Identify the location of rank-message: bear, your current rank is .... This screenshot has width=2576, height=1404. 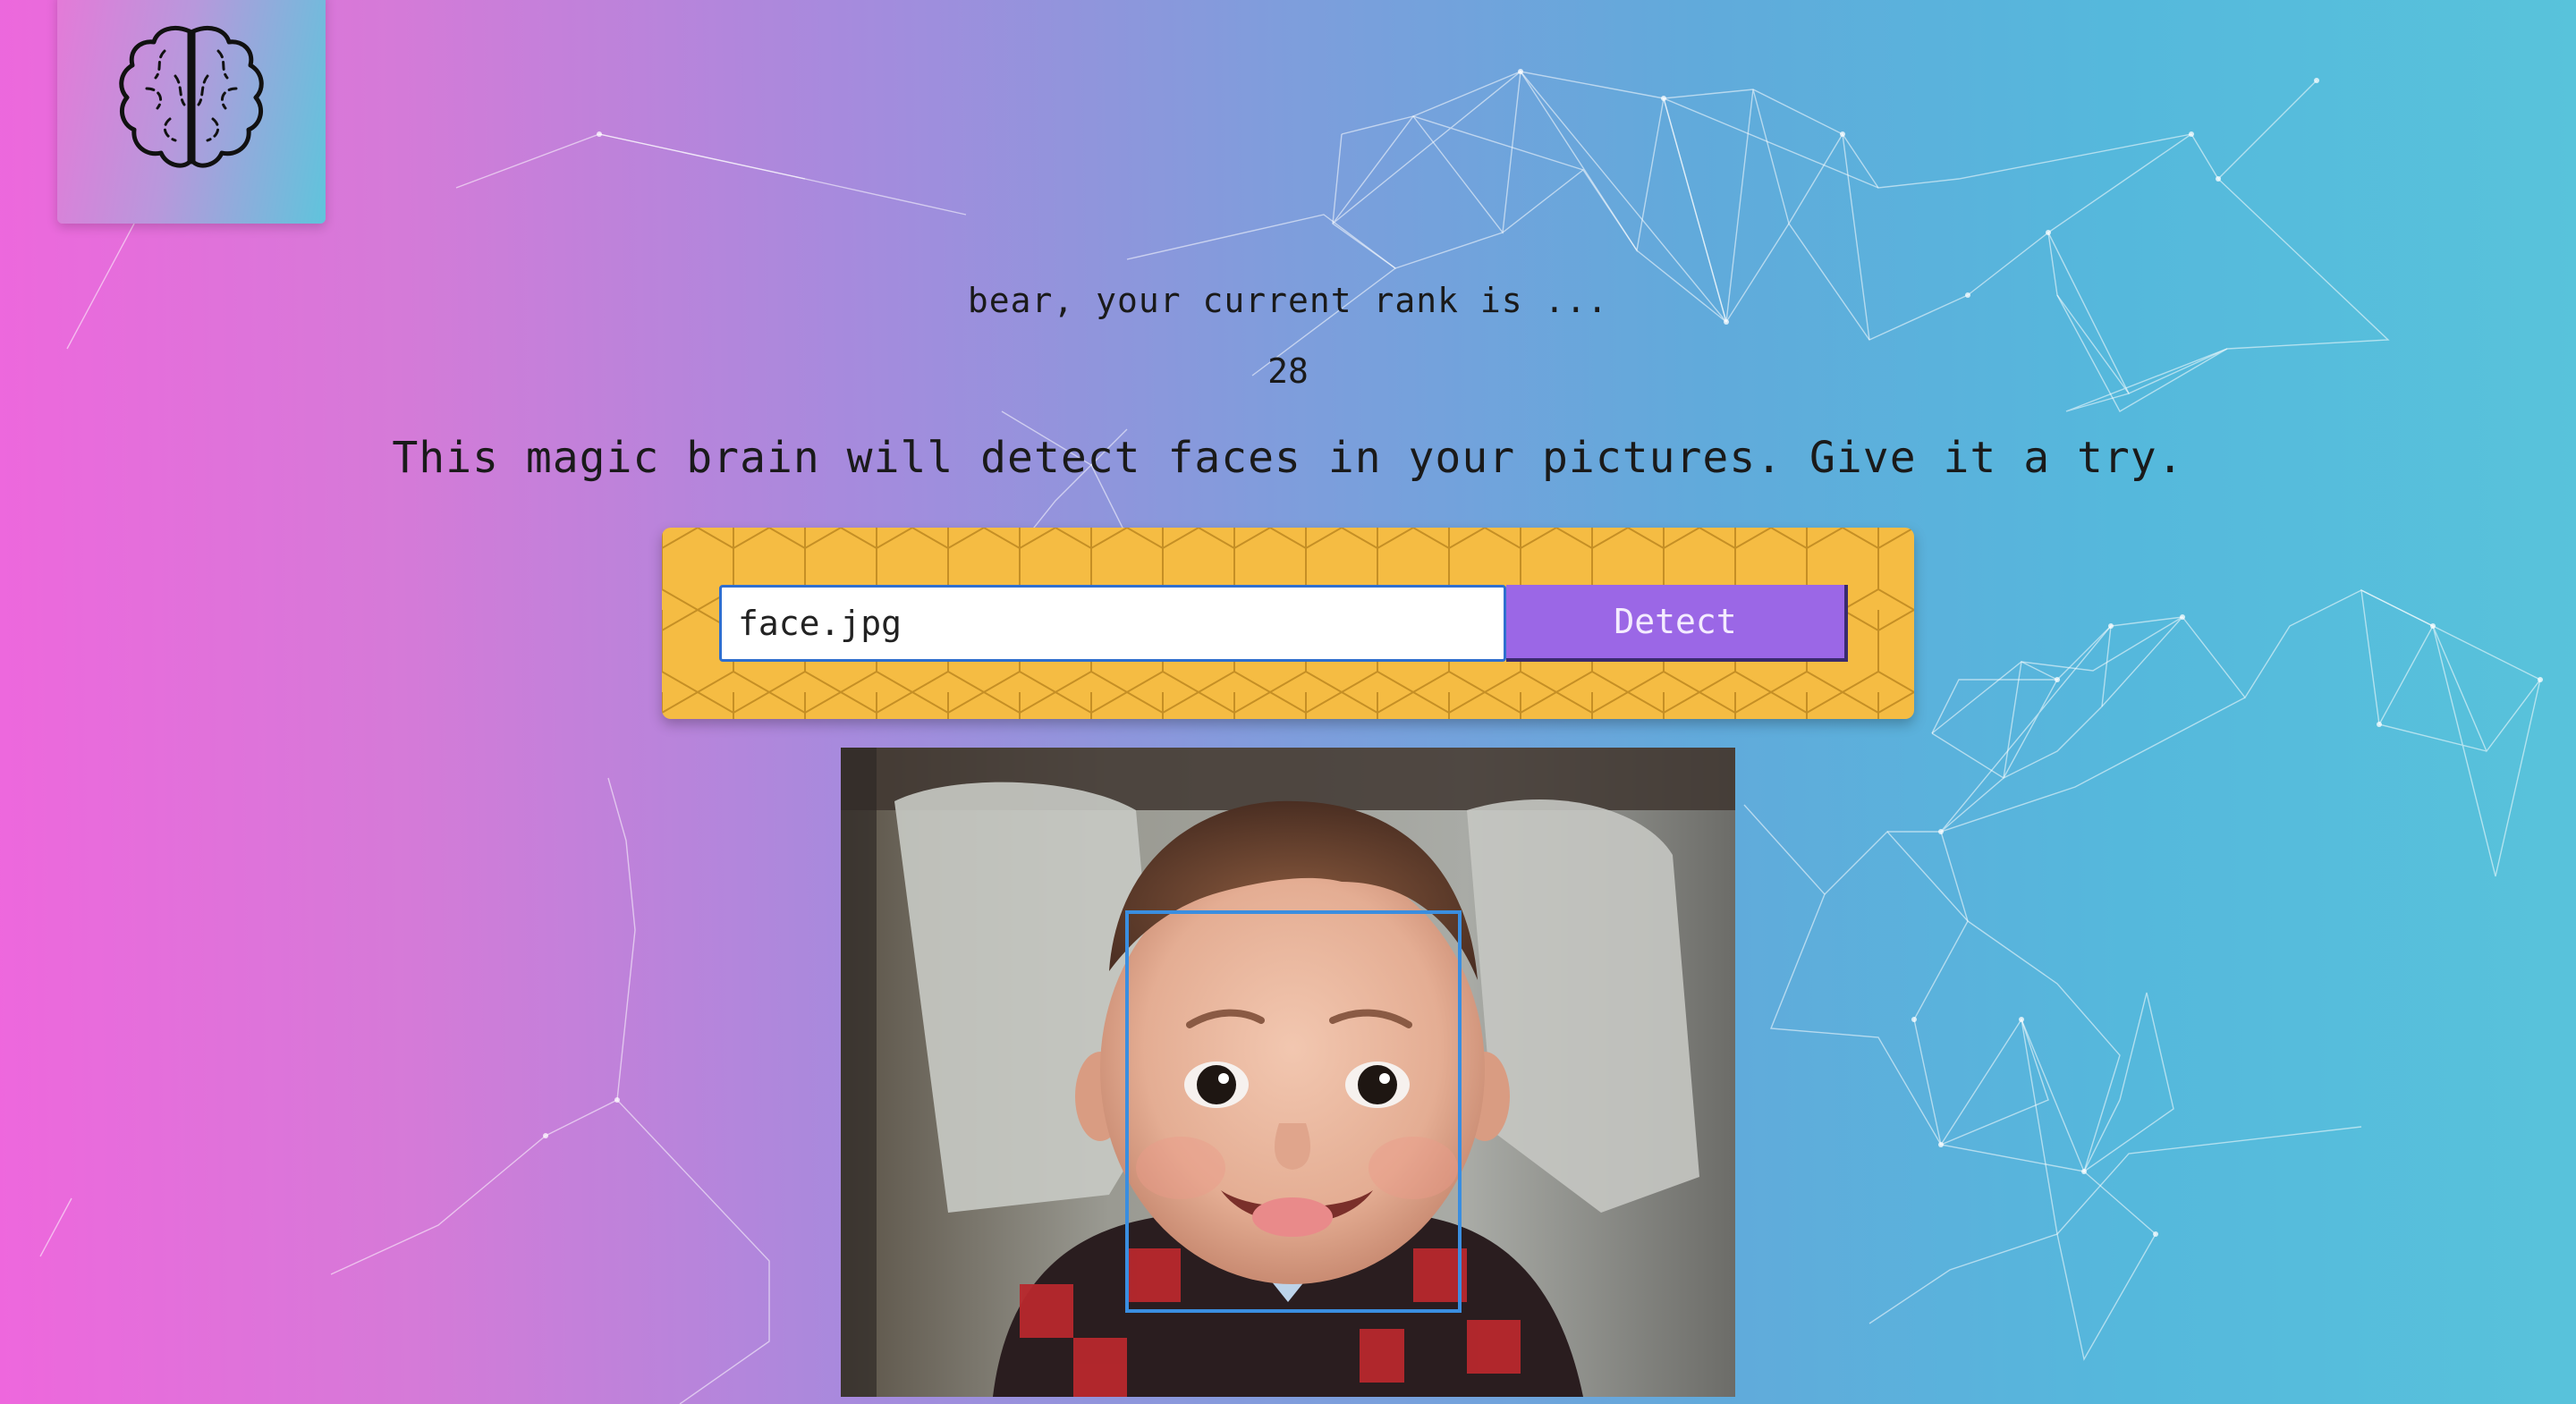
(1288, 301).